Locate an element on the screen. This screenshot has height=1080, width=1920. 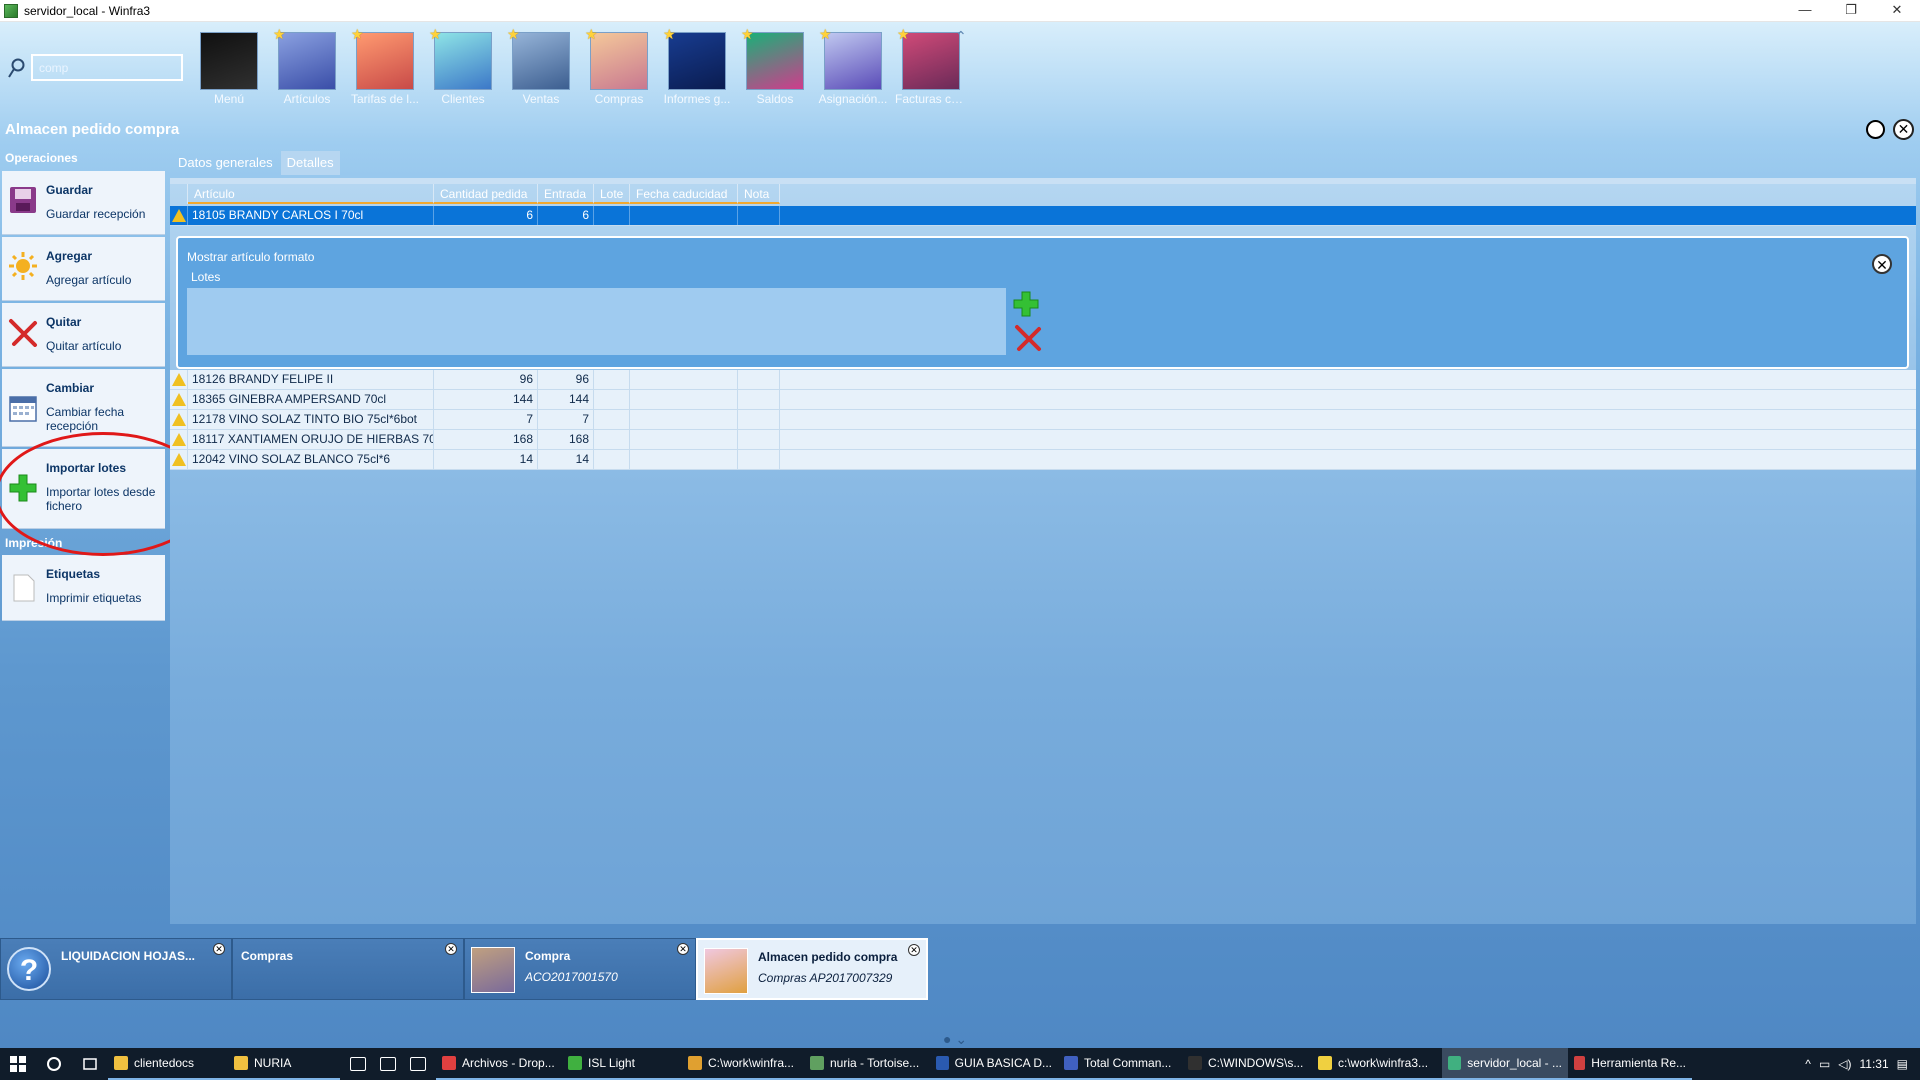
app-tile: ★ Compras is located at coordinates (619, 68).